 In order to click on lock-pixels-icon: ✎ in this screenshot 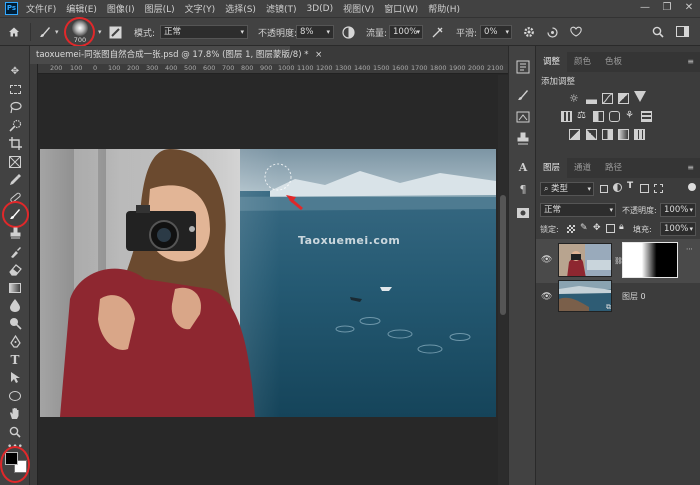, I will do `click(584, 228)`.